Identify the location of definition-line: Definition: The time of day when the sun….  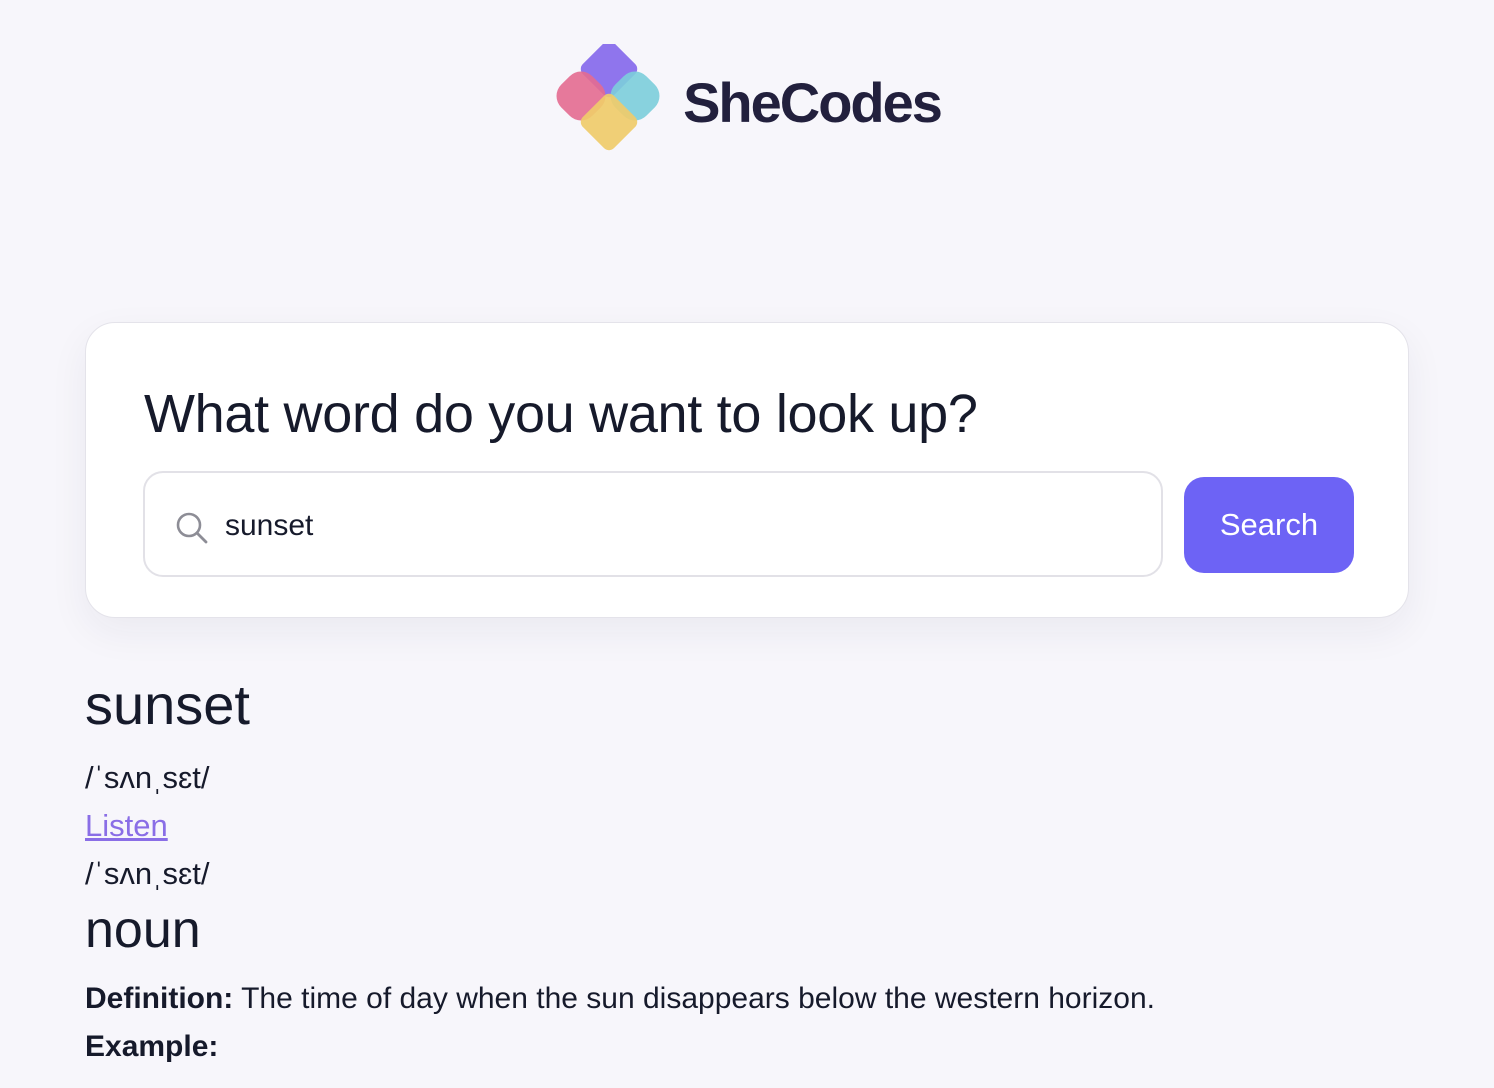
(620, 999).